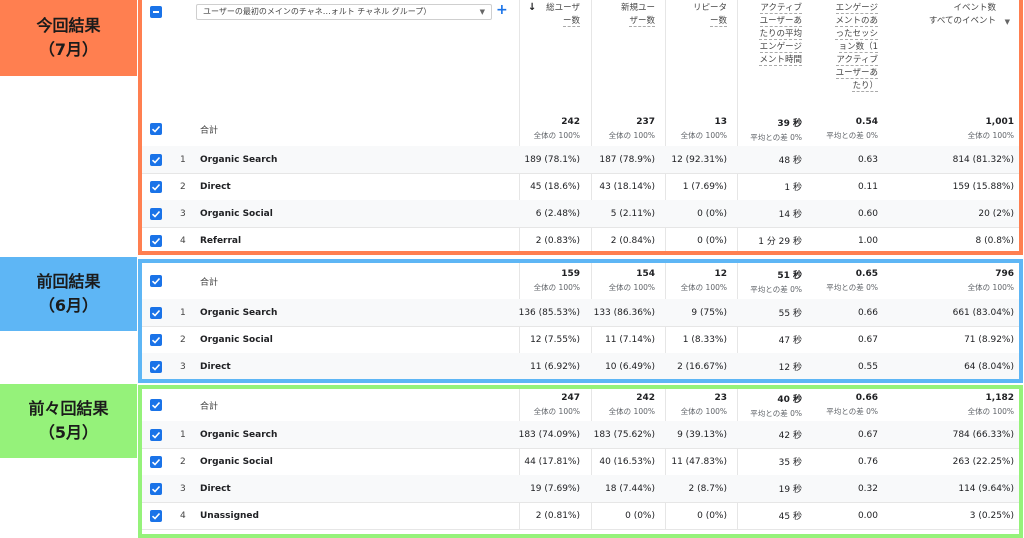  I want to click on label-june: 前回結果 （6月）, so click(68, 294).